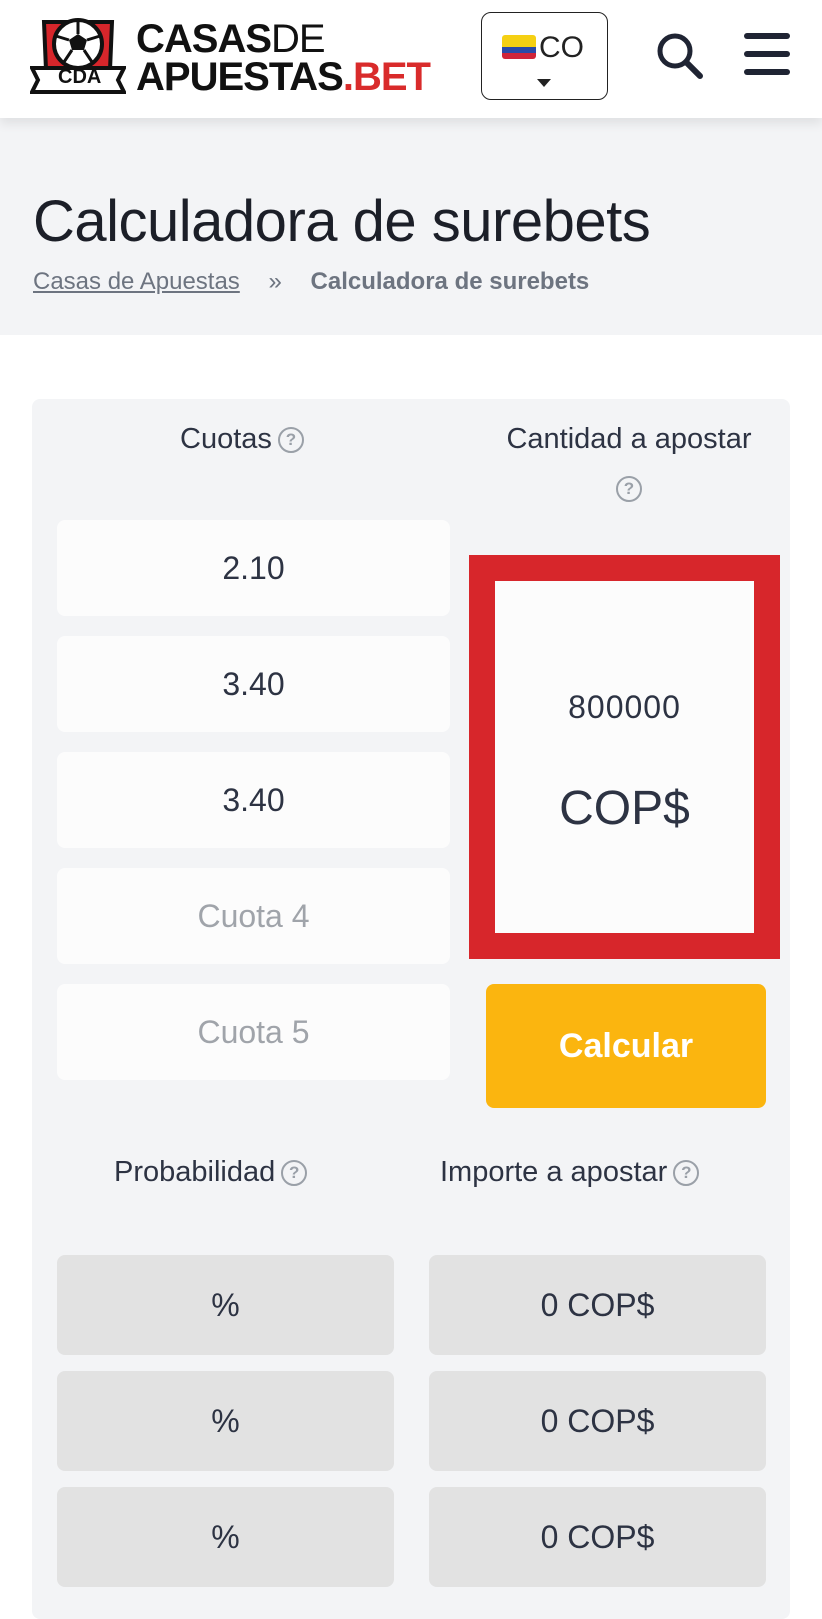  What do you see at coordinates (253, 916) in the screenshot?
I see `odds-input-4: Cuota 4` at bounding box center [253, 916].